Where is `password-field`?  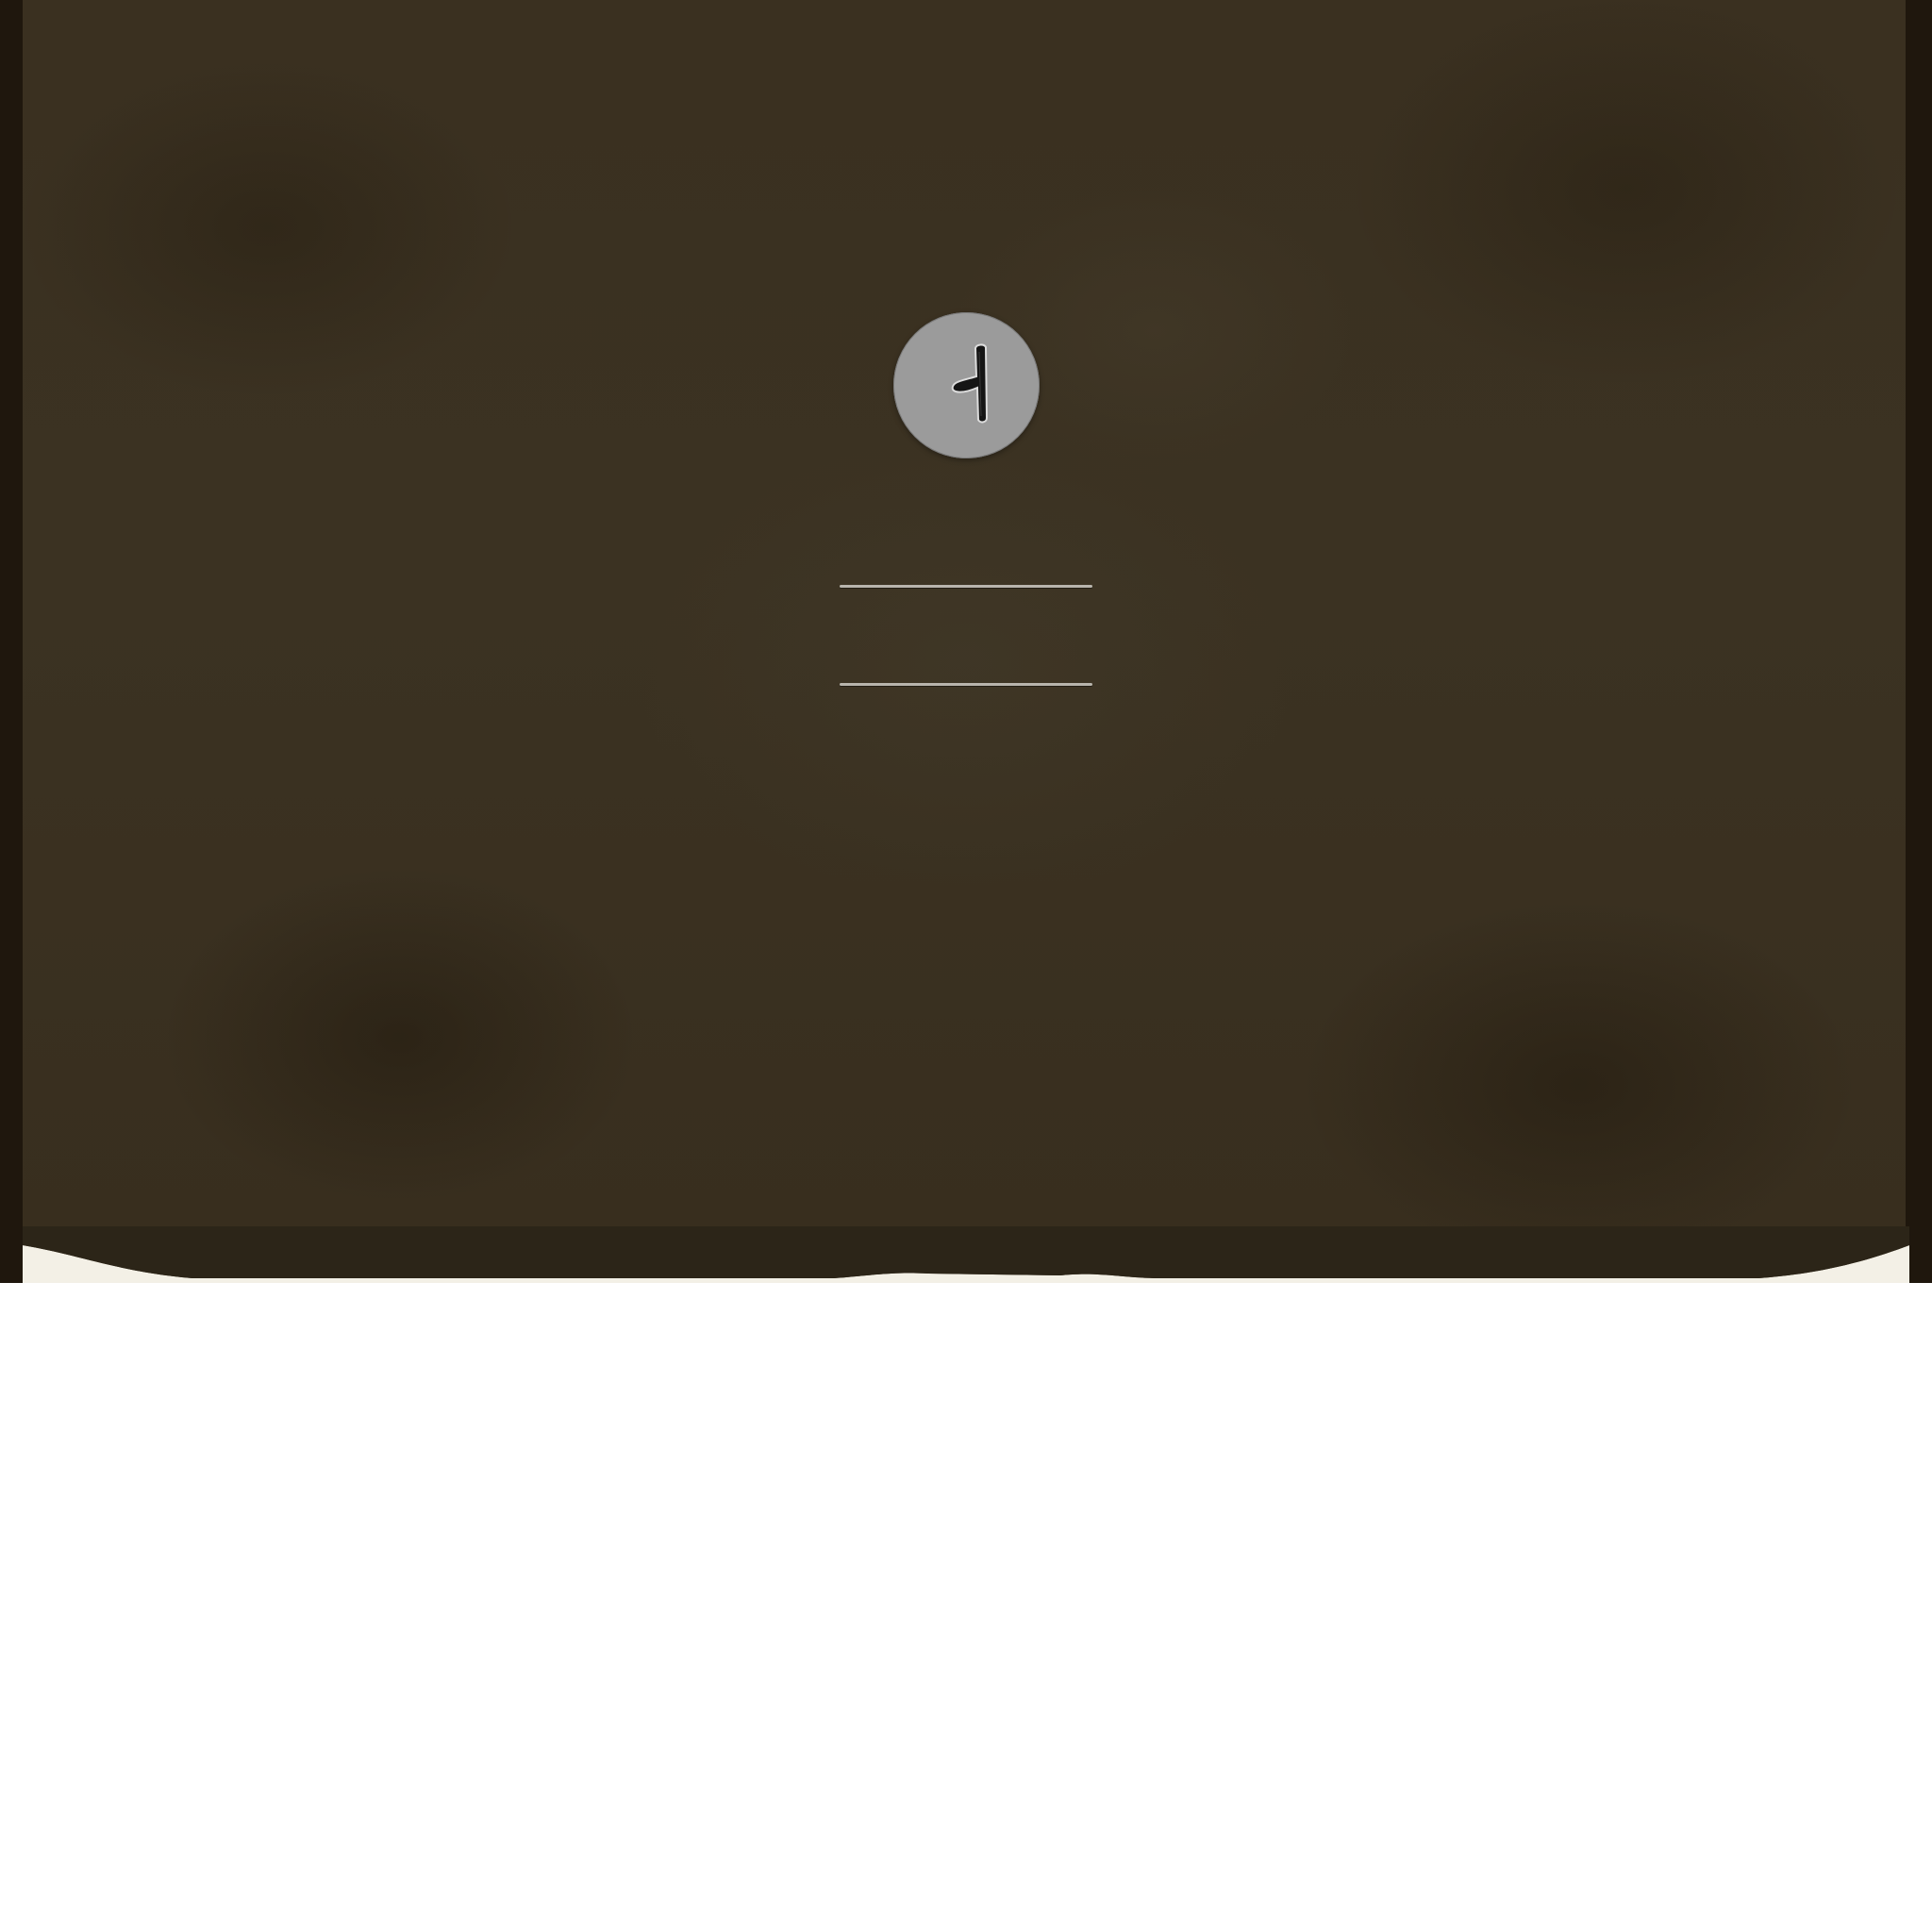 password-field is located at coordinates (966, 659).